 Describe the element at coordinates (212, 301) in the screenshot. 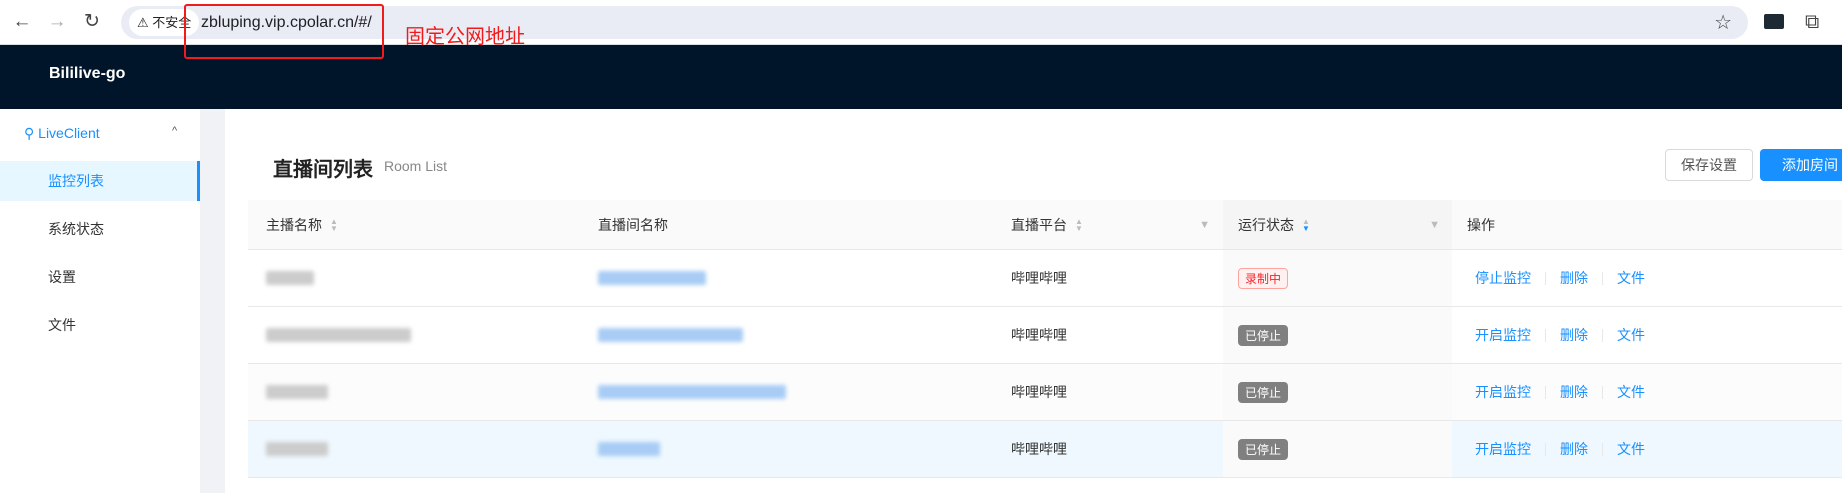

I see `sidebar-gutter` at that location.